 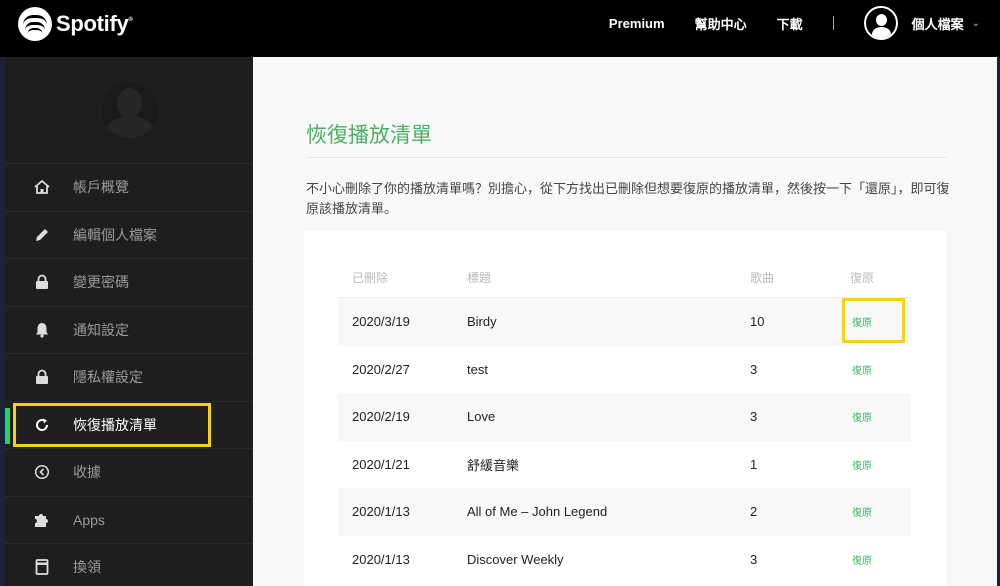 I want to click on spotify-logo: Spotify®, so click(x=75, y=24).